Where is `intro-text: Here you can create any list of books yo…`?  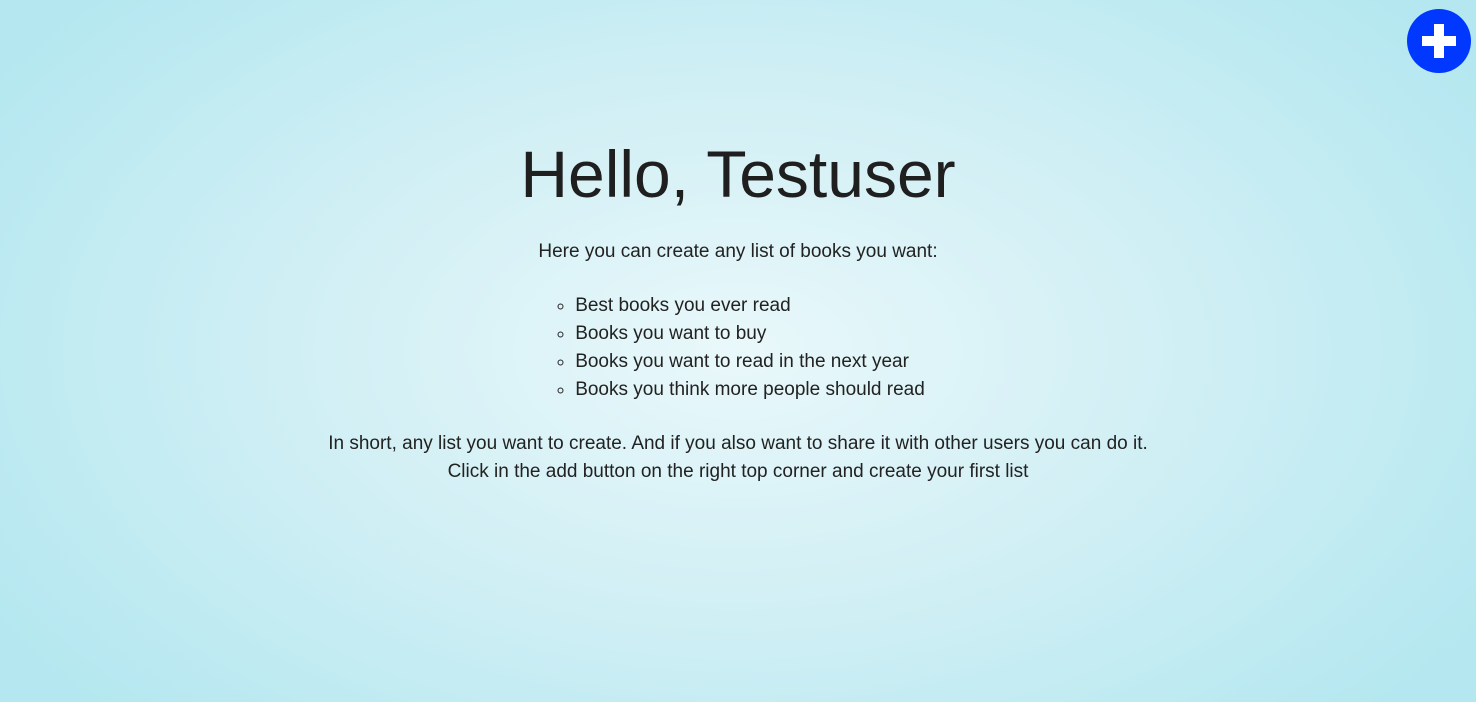
intro-text: Here you can create any list of books yo… is located at coordinates (738, 251).